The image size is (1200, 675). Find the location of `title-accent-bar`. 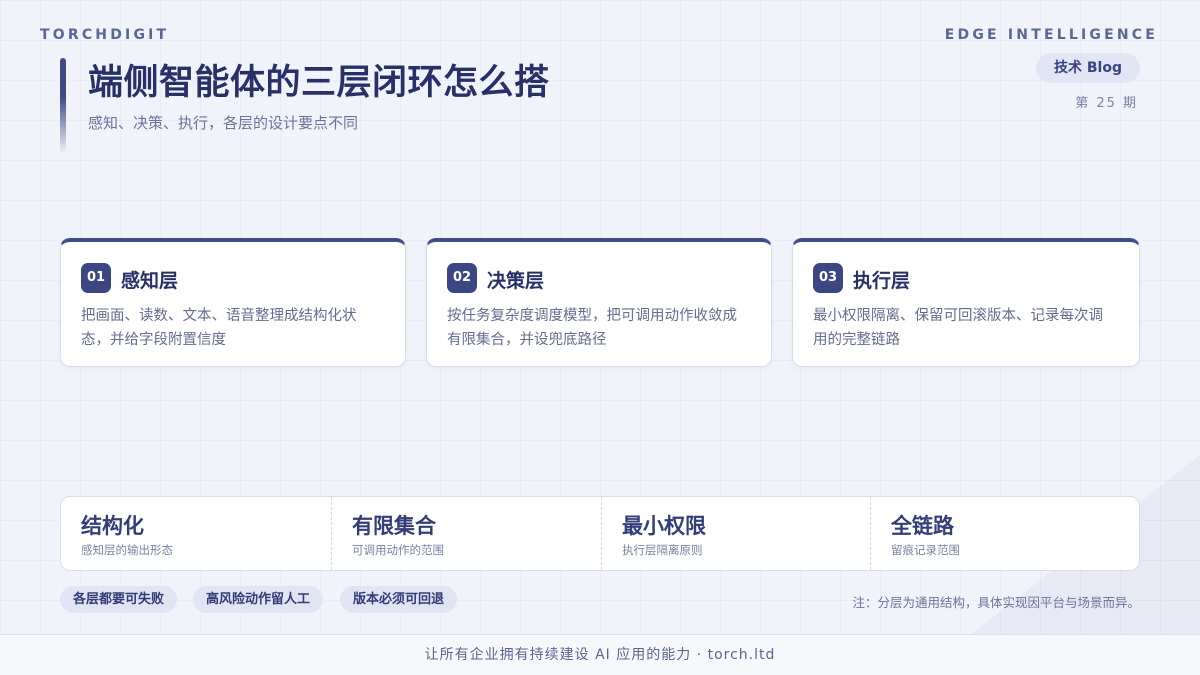

title-accent-bar is located at coordinates (63, 106).